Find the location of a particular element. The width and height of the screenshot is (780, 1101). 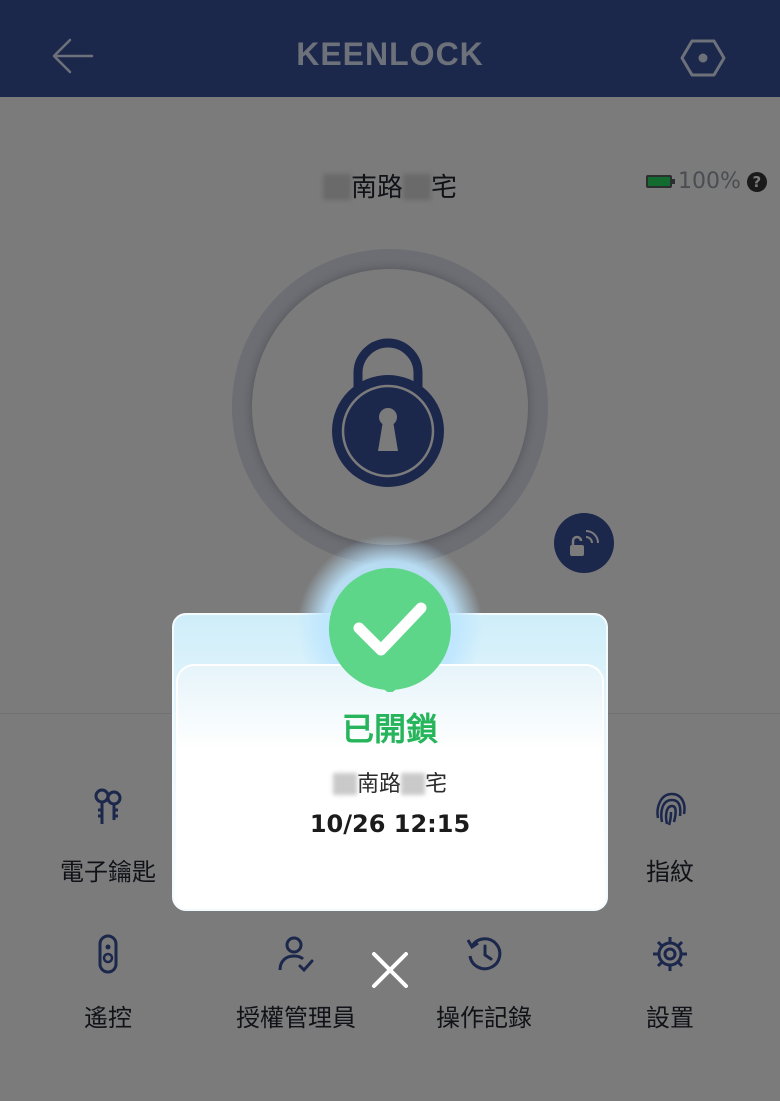

function-operation-history: 操作記錄 is located at coordinates (484, 983).